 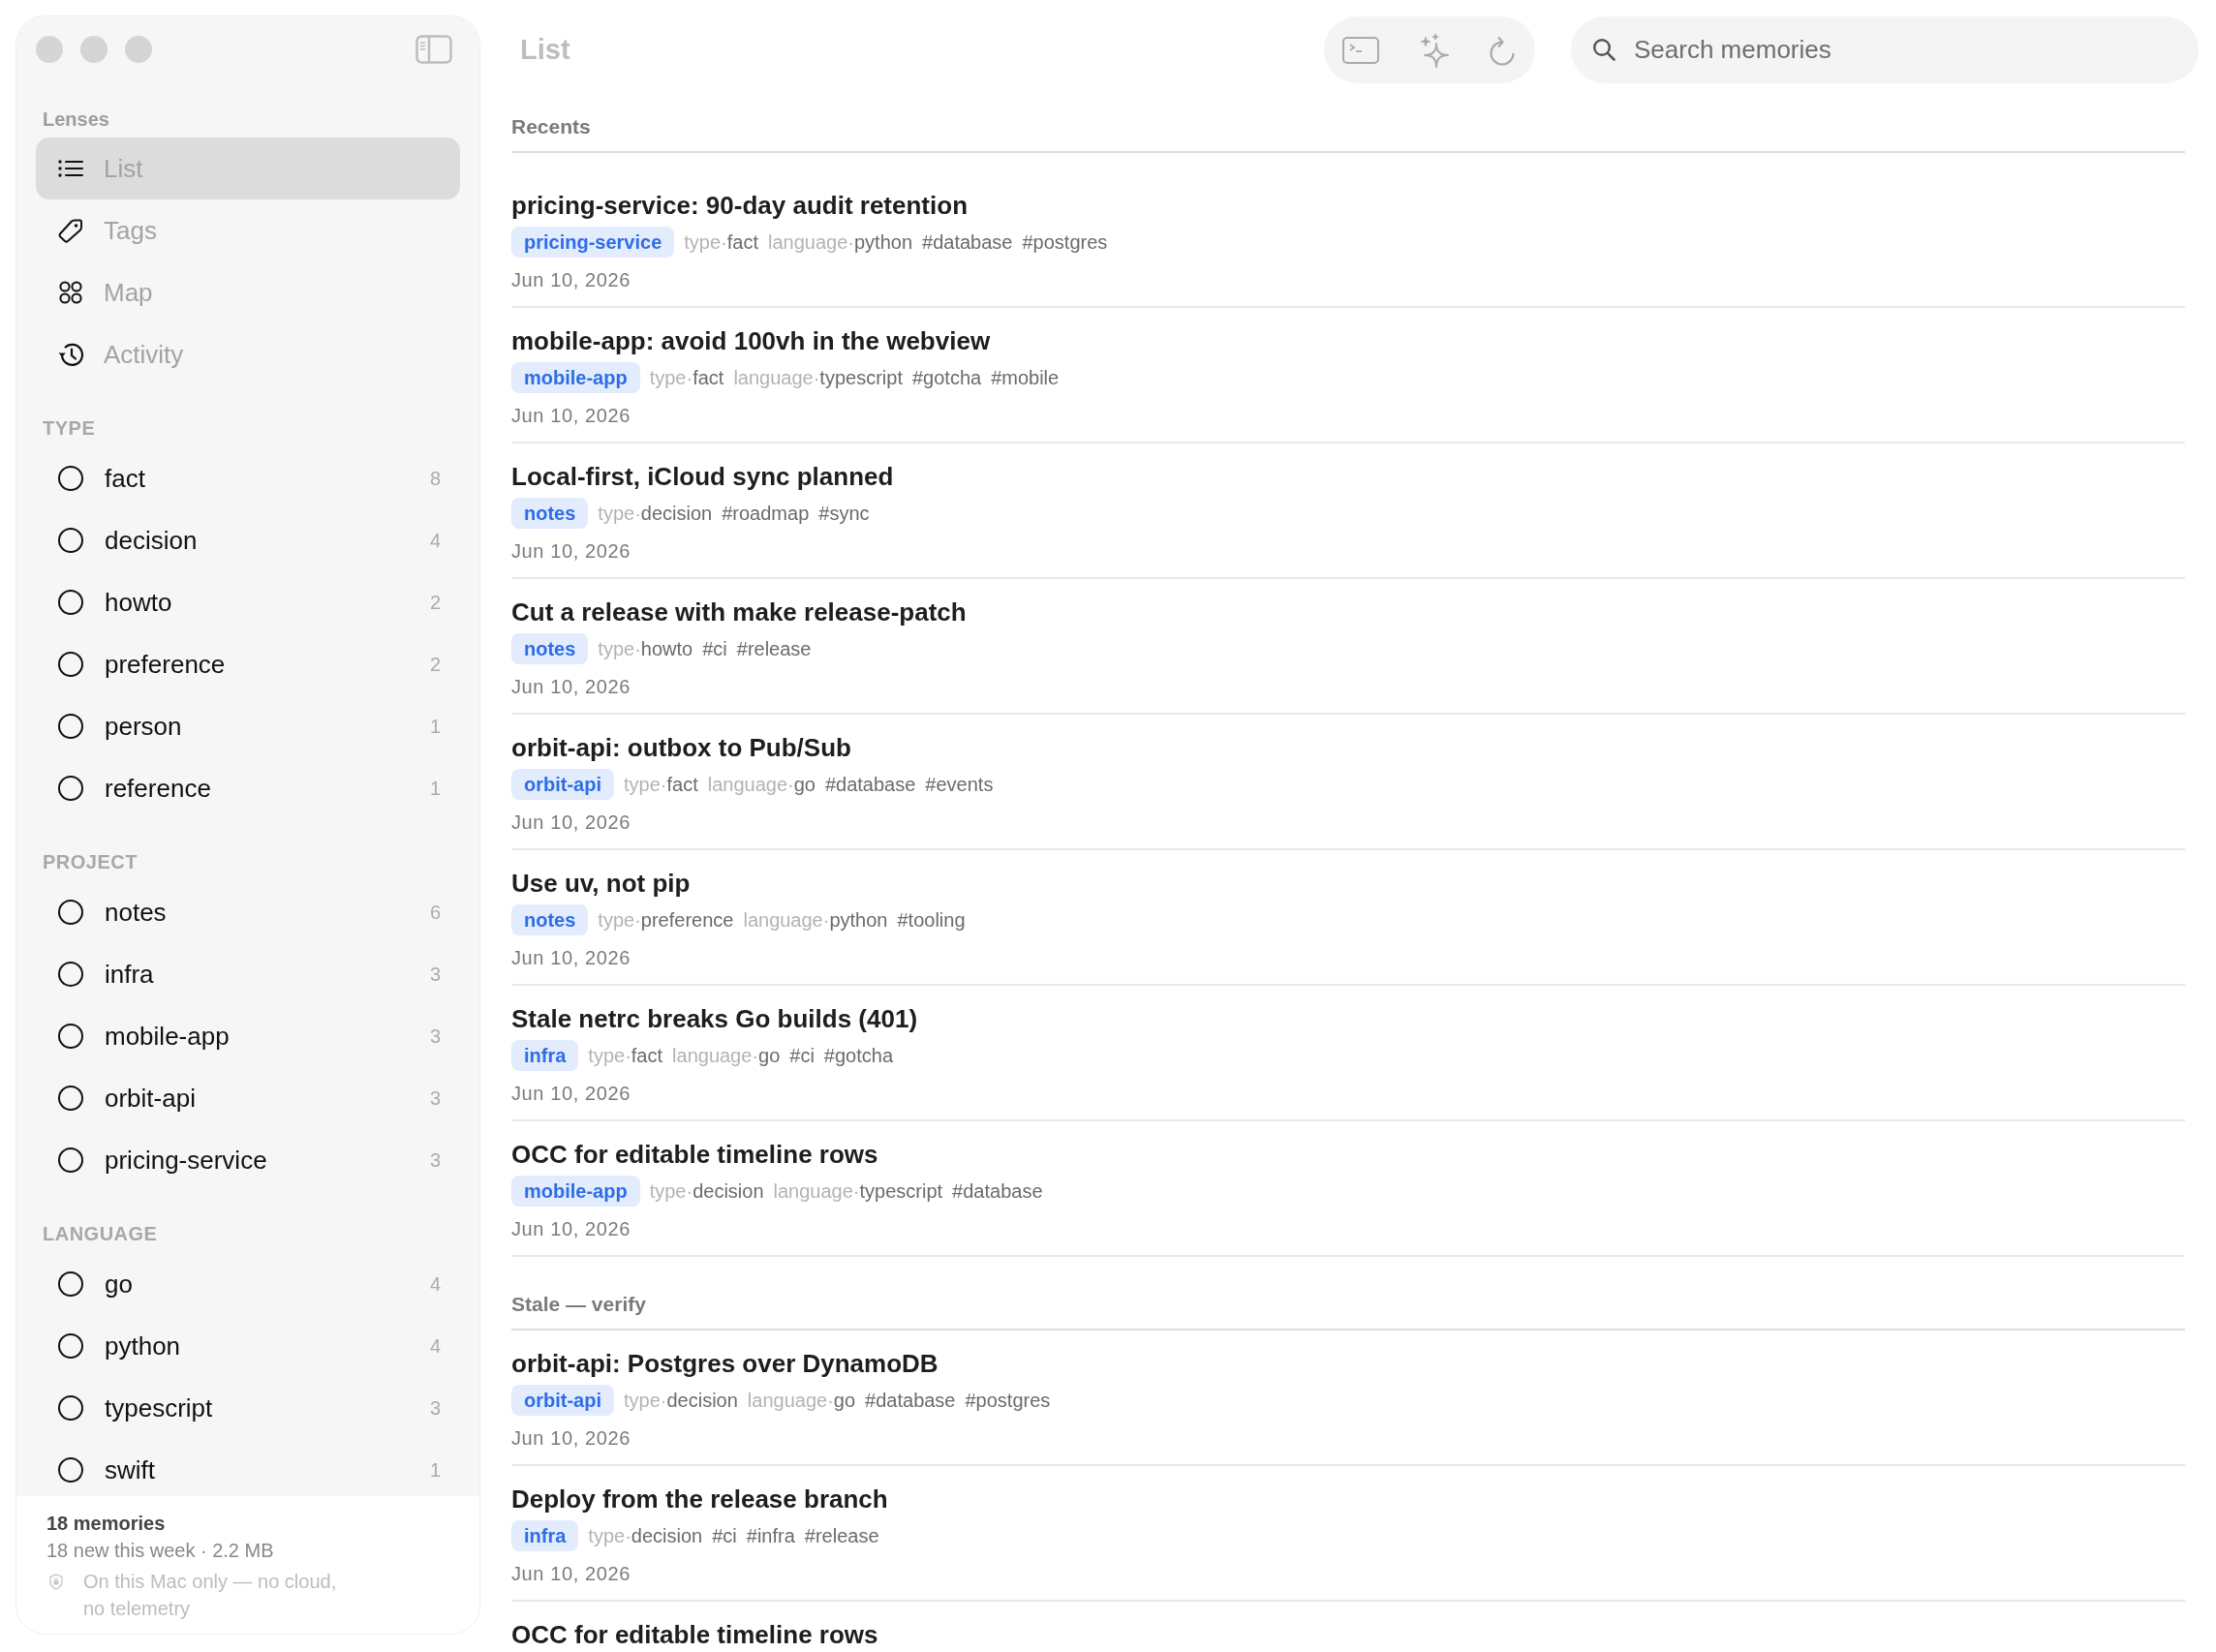 What do you see at coordinates (435, 478) in the screenshot?
I see `item-count: 8` at bounding box center [435, 478].